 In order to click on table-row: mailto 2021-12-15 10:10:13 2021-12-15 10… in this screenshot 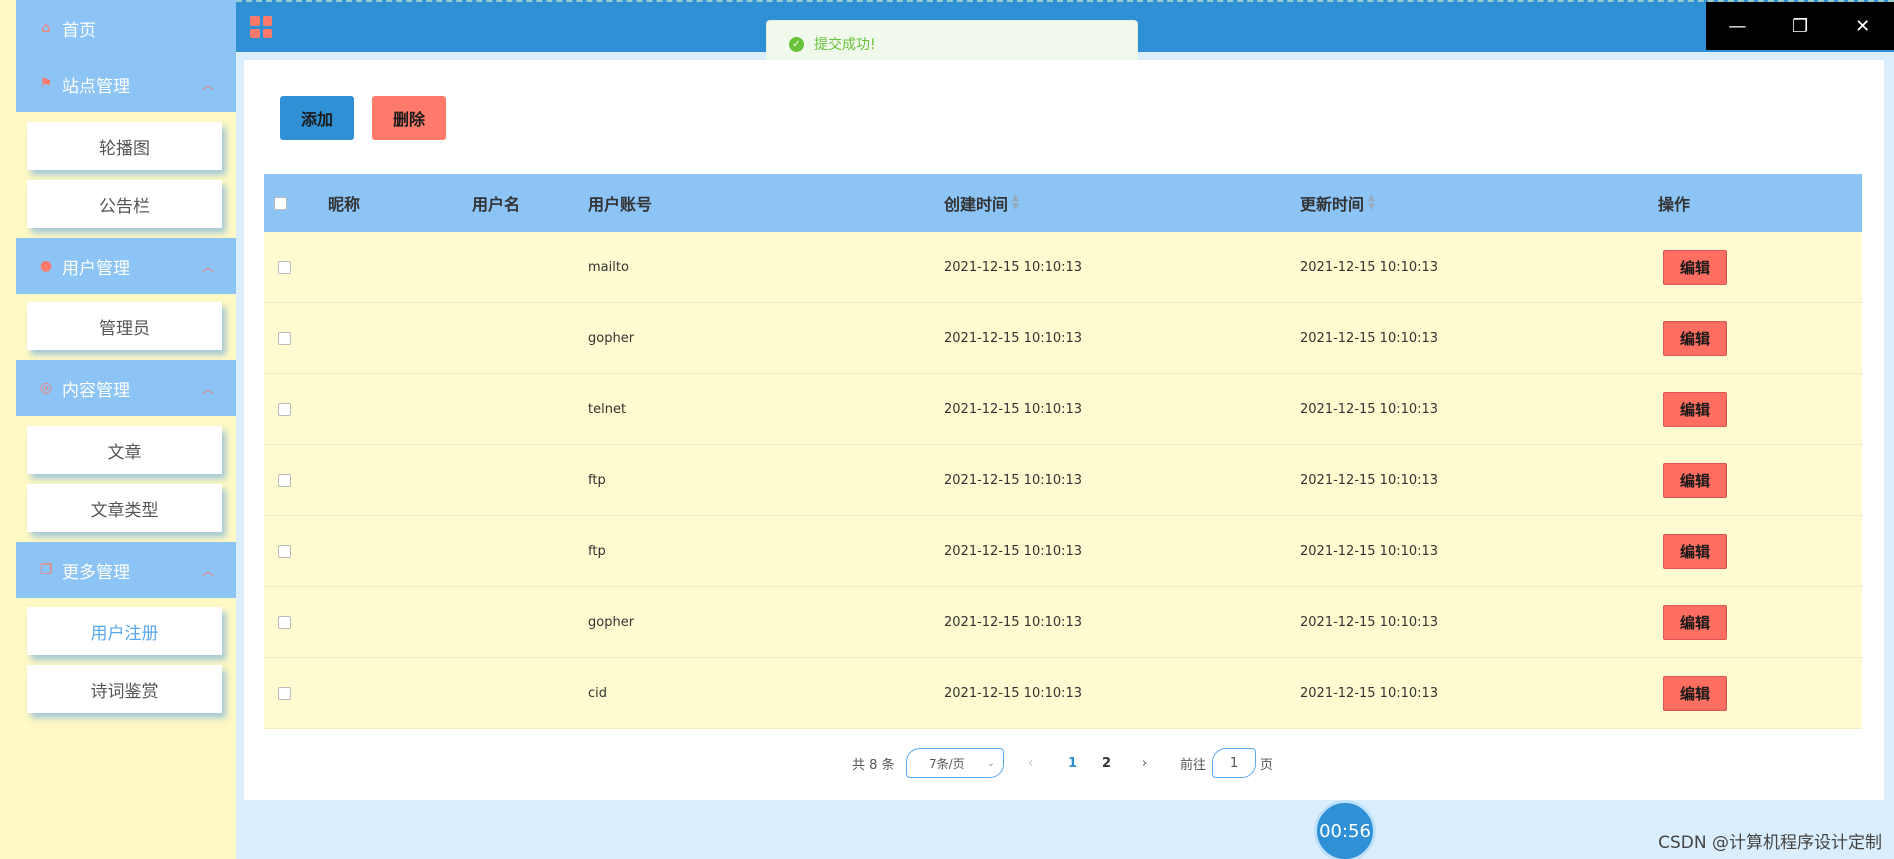, I will do `click(1063, 267)`.